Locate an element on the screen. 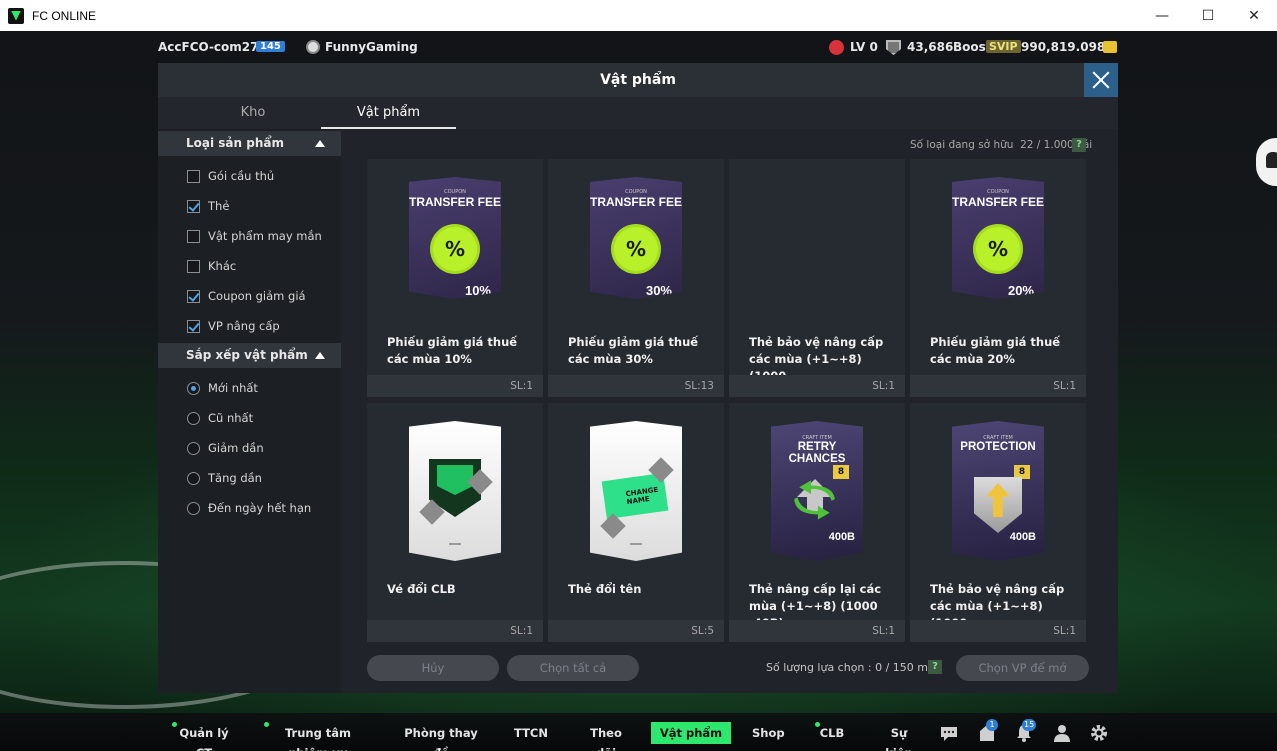  modal-tabs: Kho Vật phẩm is located at coordinates (638, 113).